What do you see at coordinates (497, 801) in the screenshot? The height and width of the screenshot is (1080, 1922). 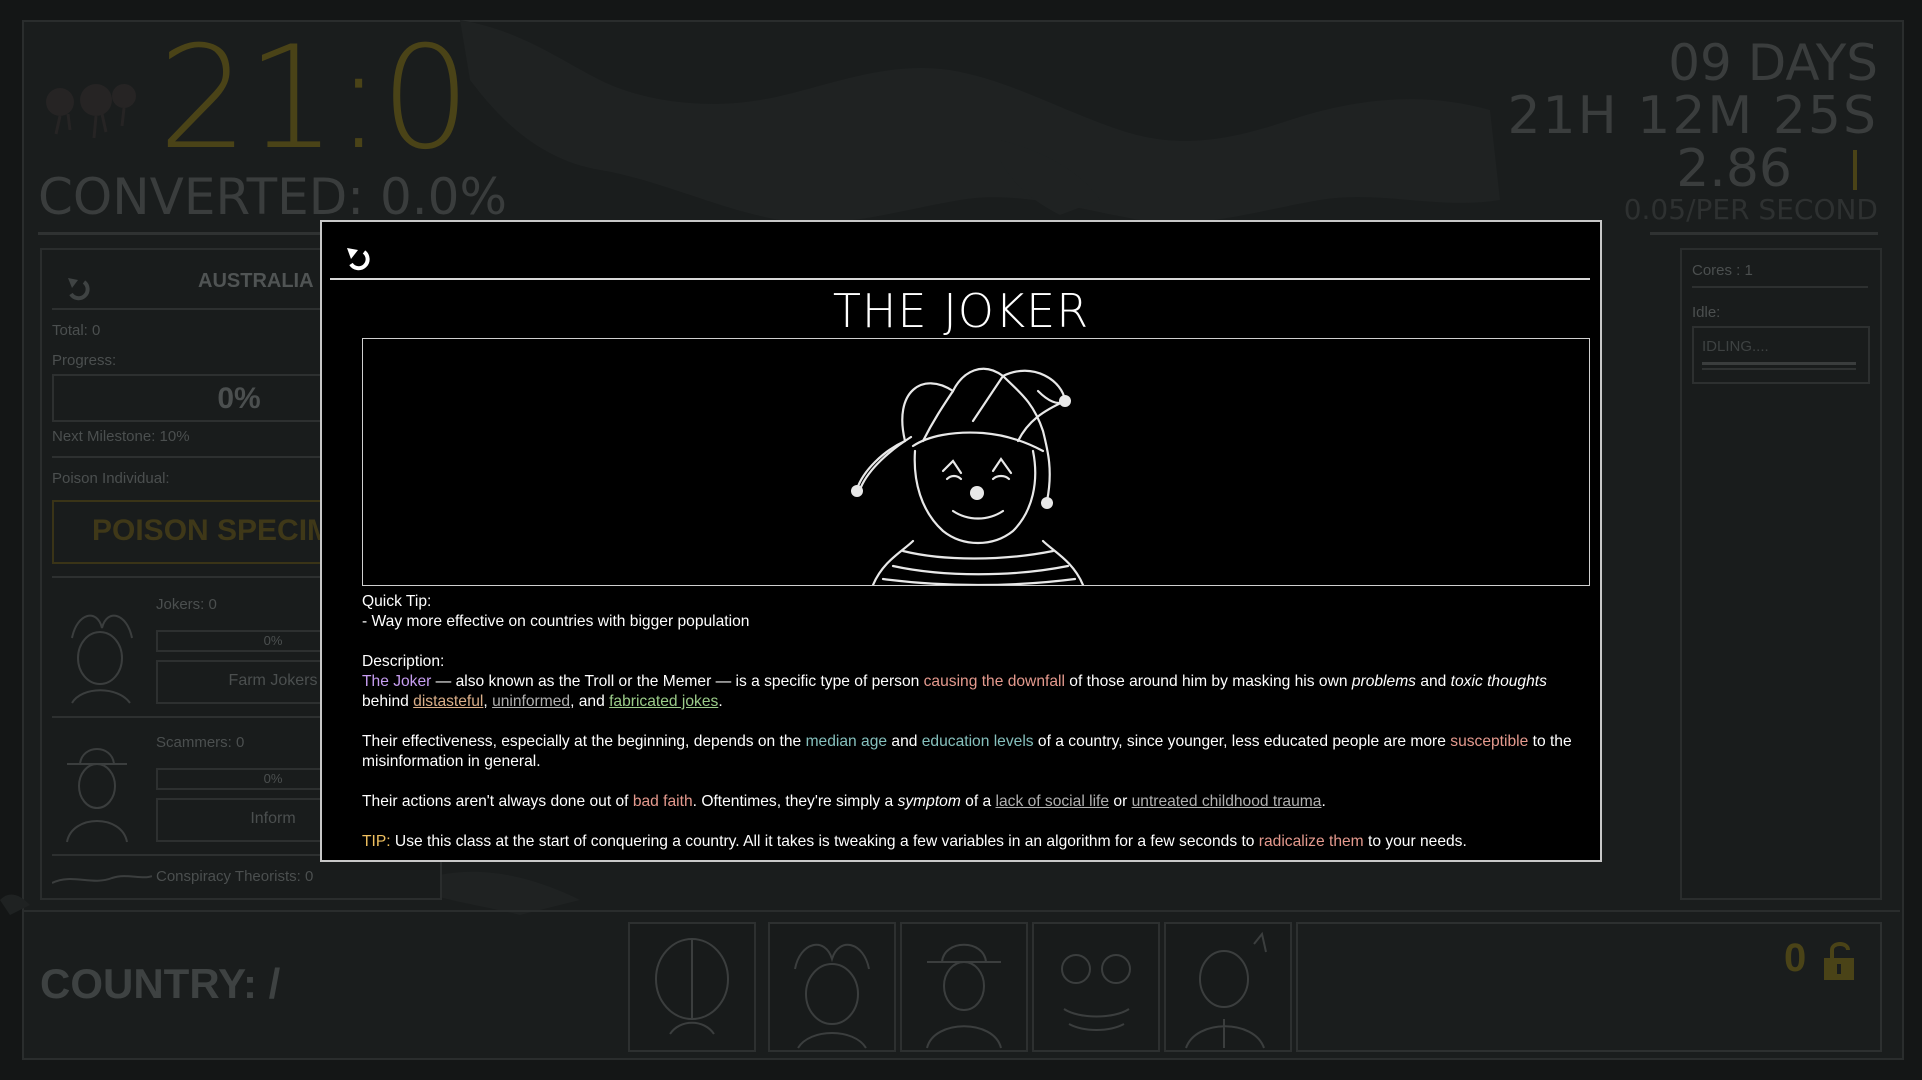 I see `text: Their actions aren't always done out of` at bounding box center [497, 801].